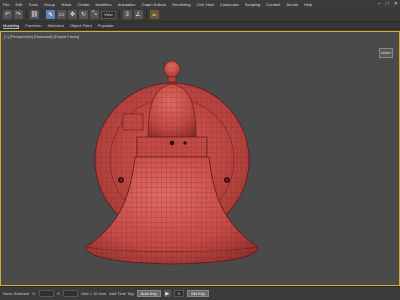  What do you see at coordinates (55, 25) in the screenshot?
I see `tab-selection: Selection` at bounding box center [55, 25].